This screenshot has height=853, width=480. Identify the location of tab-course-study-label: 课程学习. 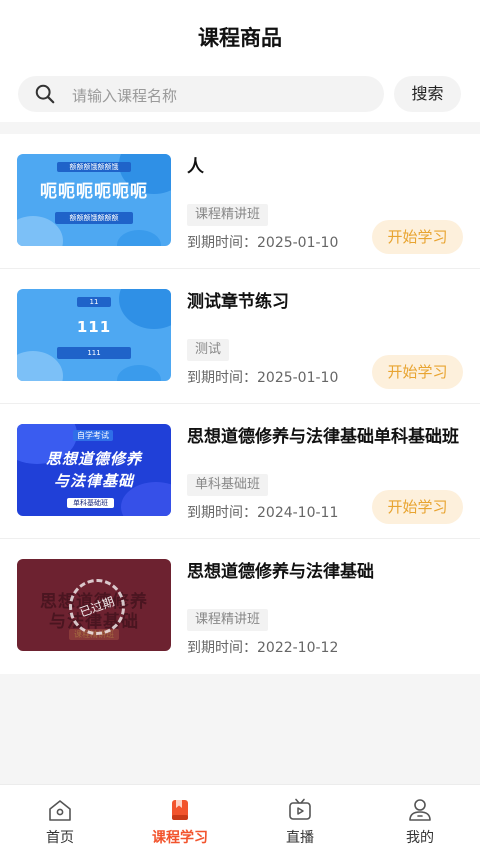
(180, 838).